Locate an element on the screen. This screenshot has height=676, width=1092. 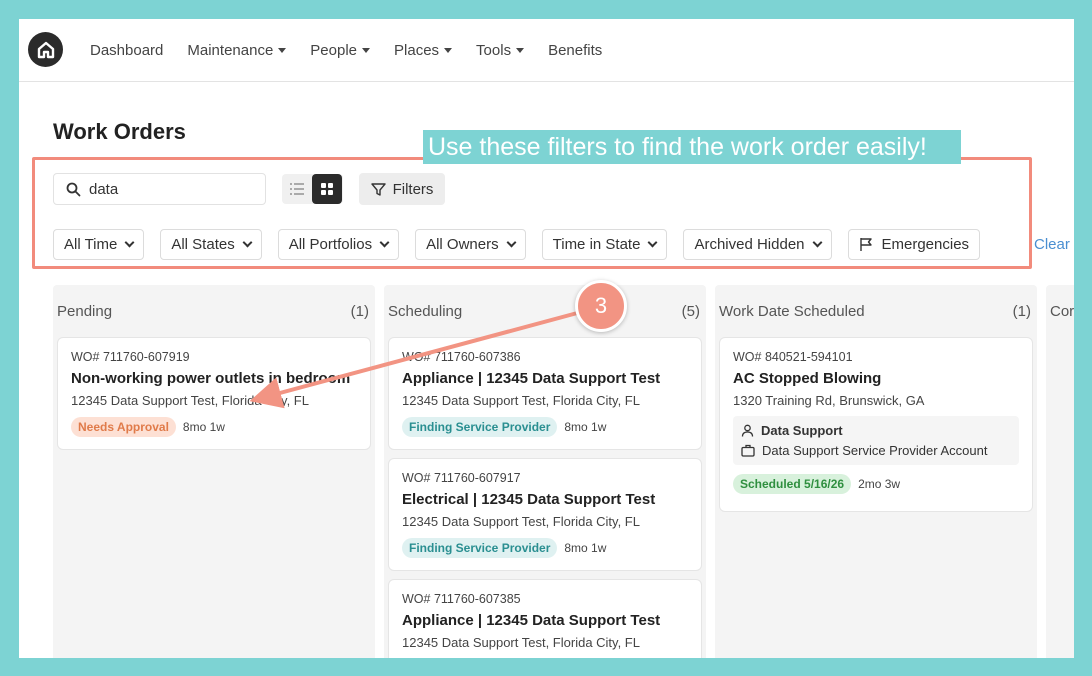
column-title: Scheduling is located at coordinates (425, 311).